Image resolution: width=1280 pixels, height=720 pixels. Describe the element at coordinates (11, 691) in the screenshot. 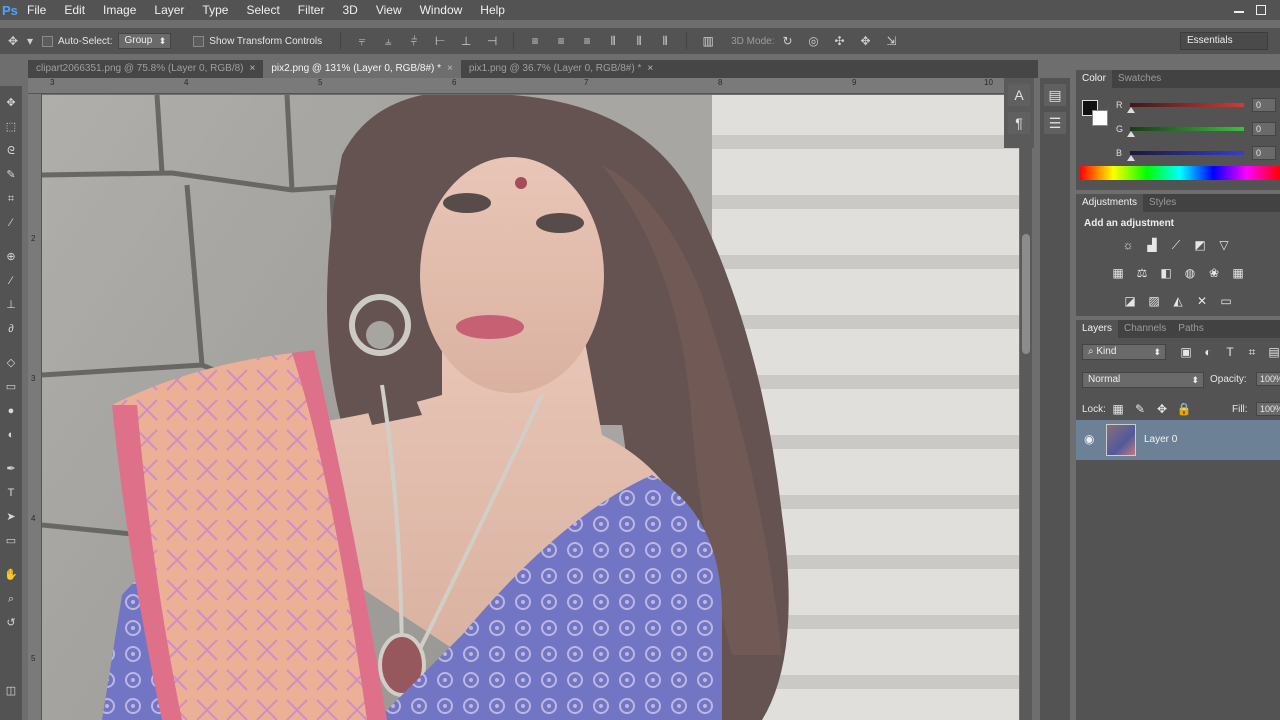

I see `quick-mask-icon: ◫` at that location.